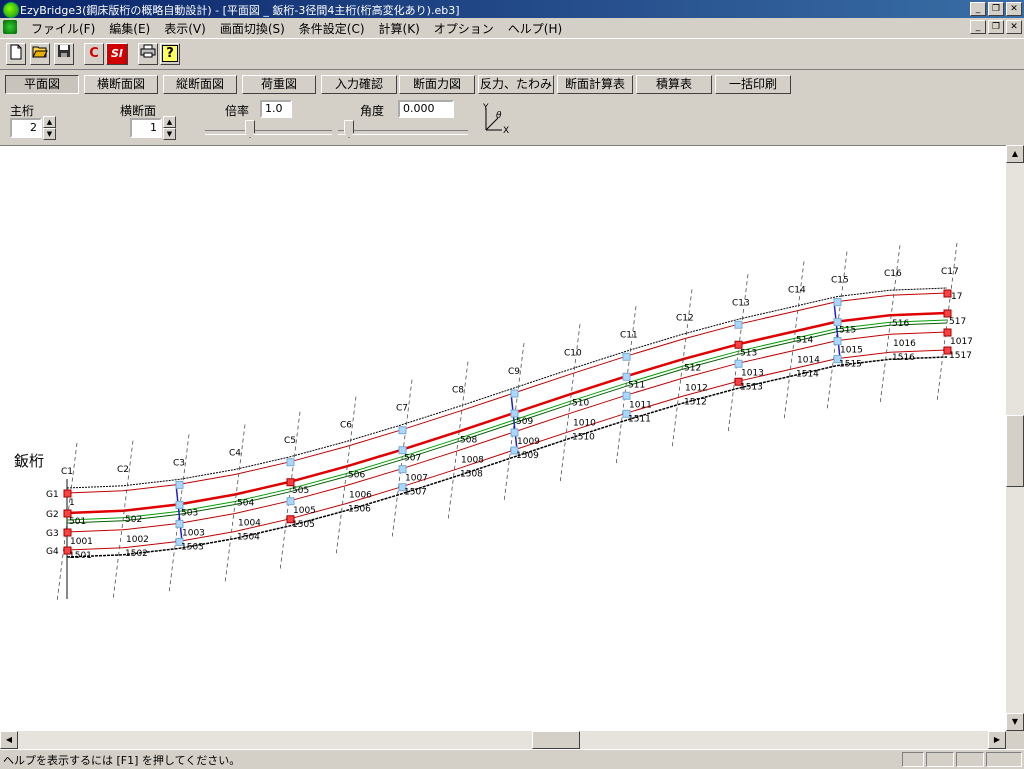  What do you see at coordinates (399, 28) in the screenshot?
I see `menu-item-5: 計算(K)` at bounding box center [399, 28].